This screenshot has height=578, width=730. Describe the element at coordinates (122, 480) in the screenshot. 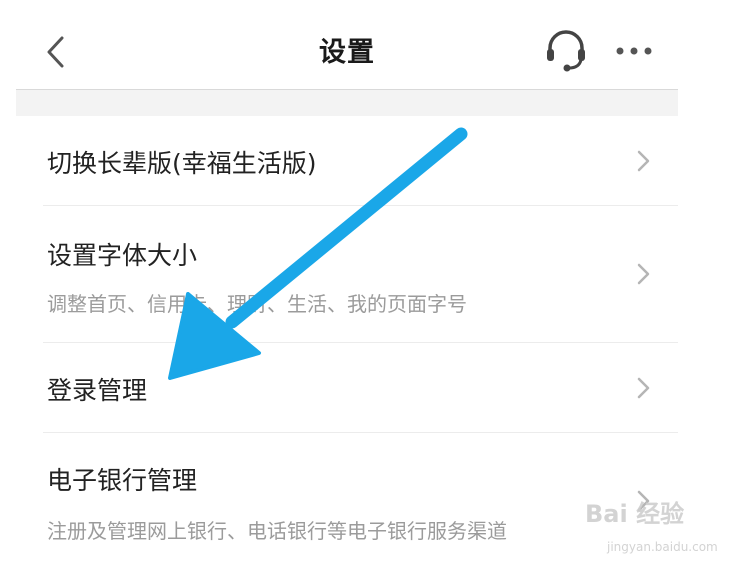

I see `settings-item-label: 电子银行管理` at that location.